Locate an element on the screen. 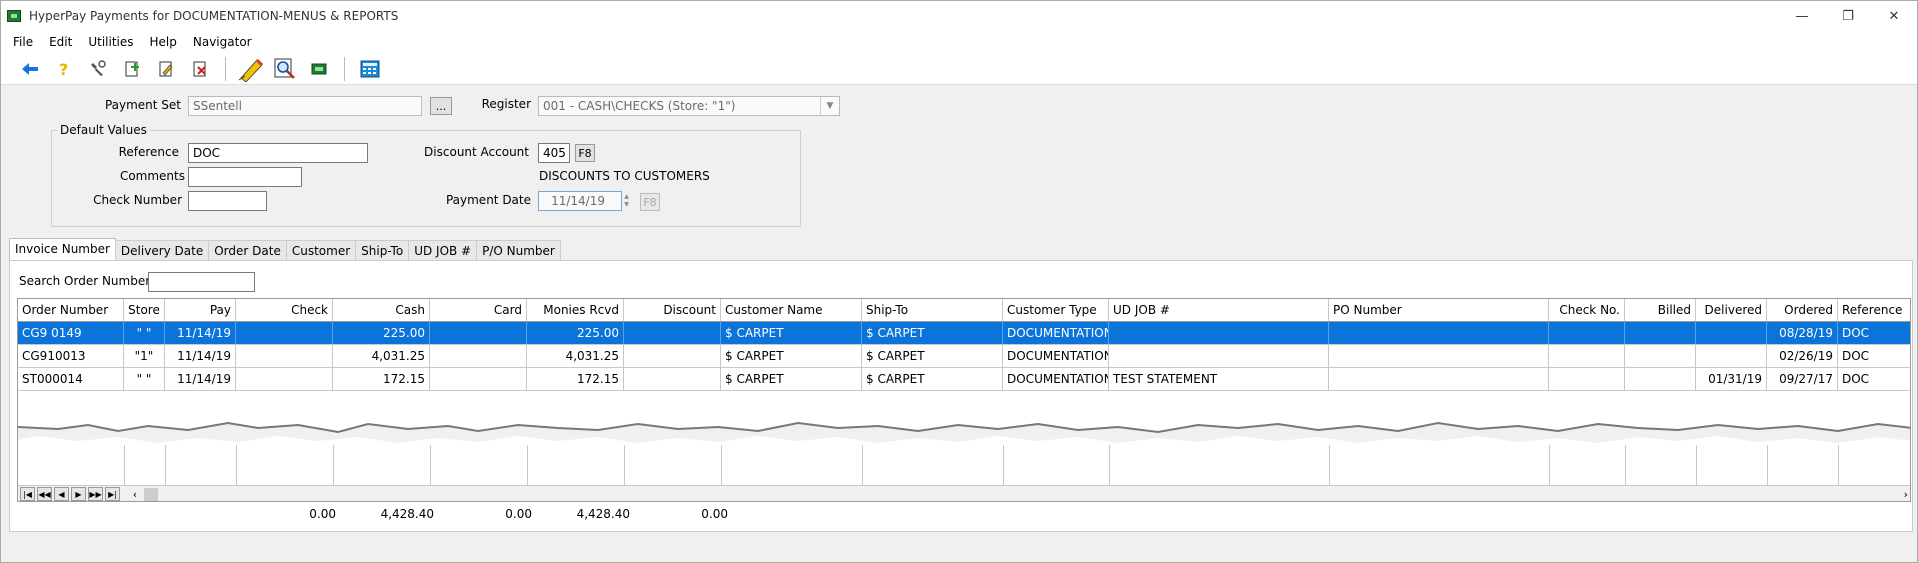  total-cash: 4,428.40 is located at coordinates (407, 514).